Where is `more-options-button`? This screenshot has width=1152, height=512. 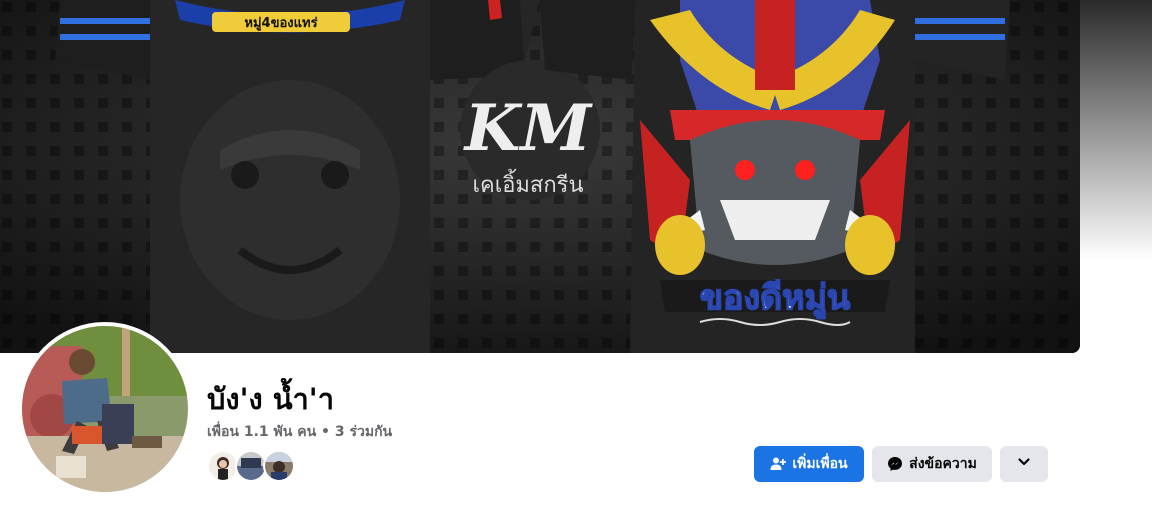
more-options-button is located at coordinates (1024, 464).